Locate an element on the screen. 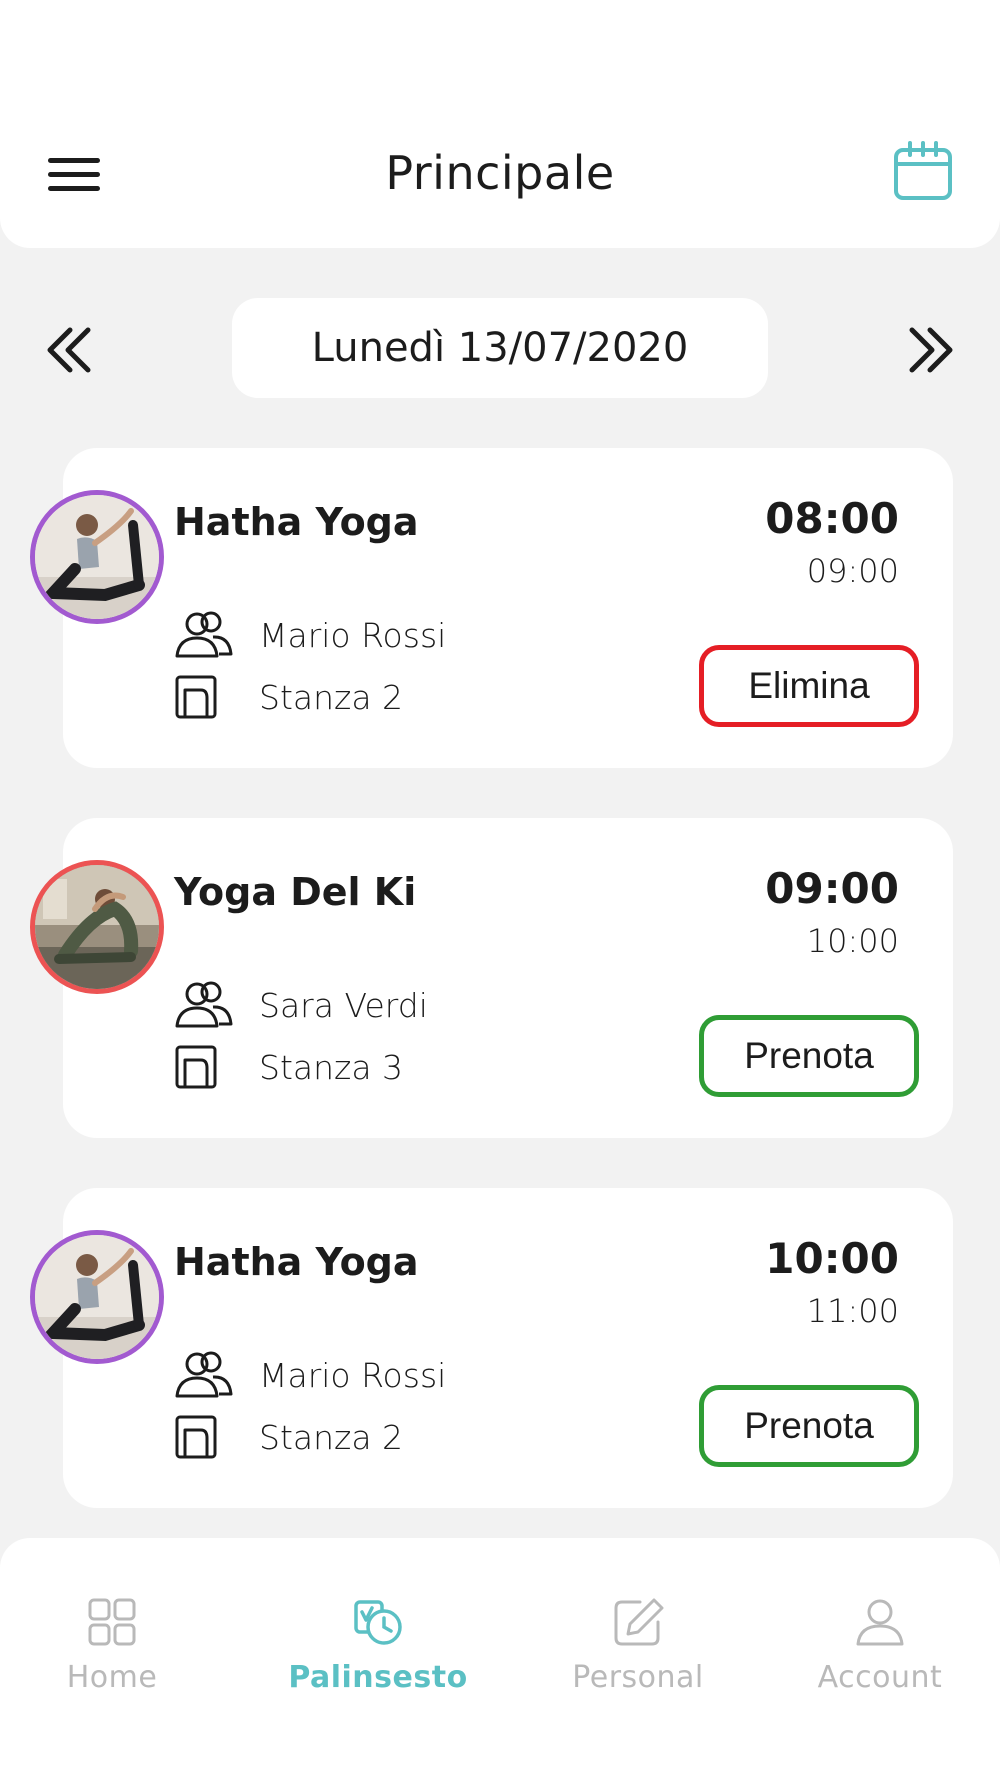  nav-label: Palinsesto is located at coordinates (378, 1677).